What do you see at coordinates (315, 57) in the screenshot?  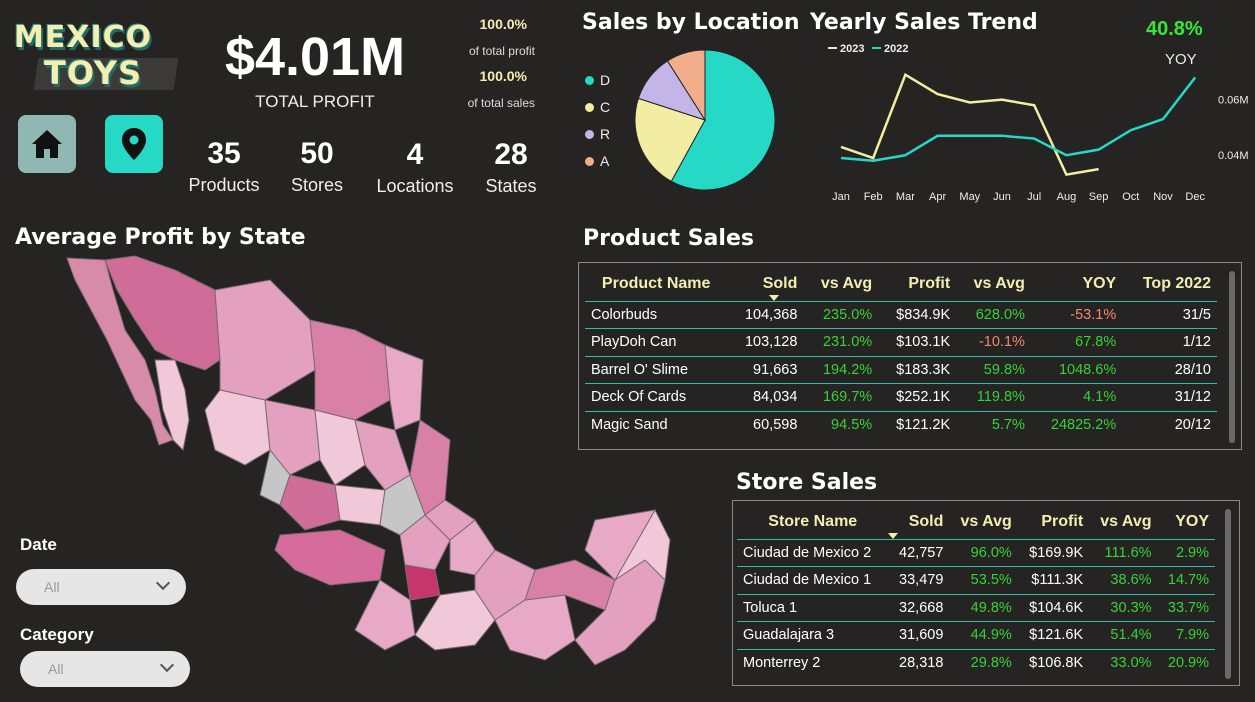 I see `total-profit-value: $4.01M` at bounding box center [315, 57].